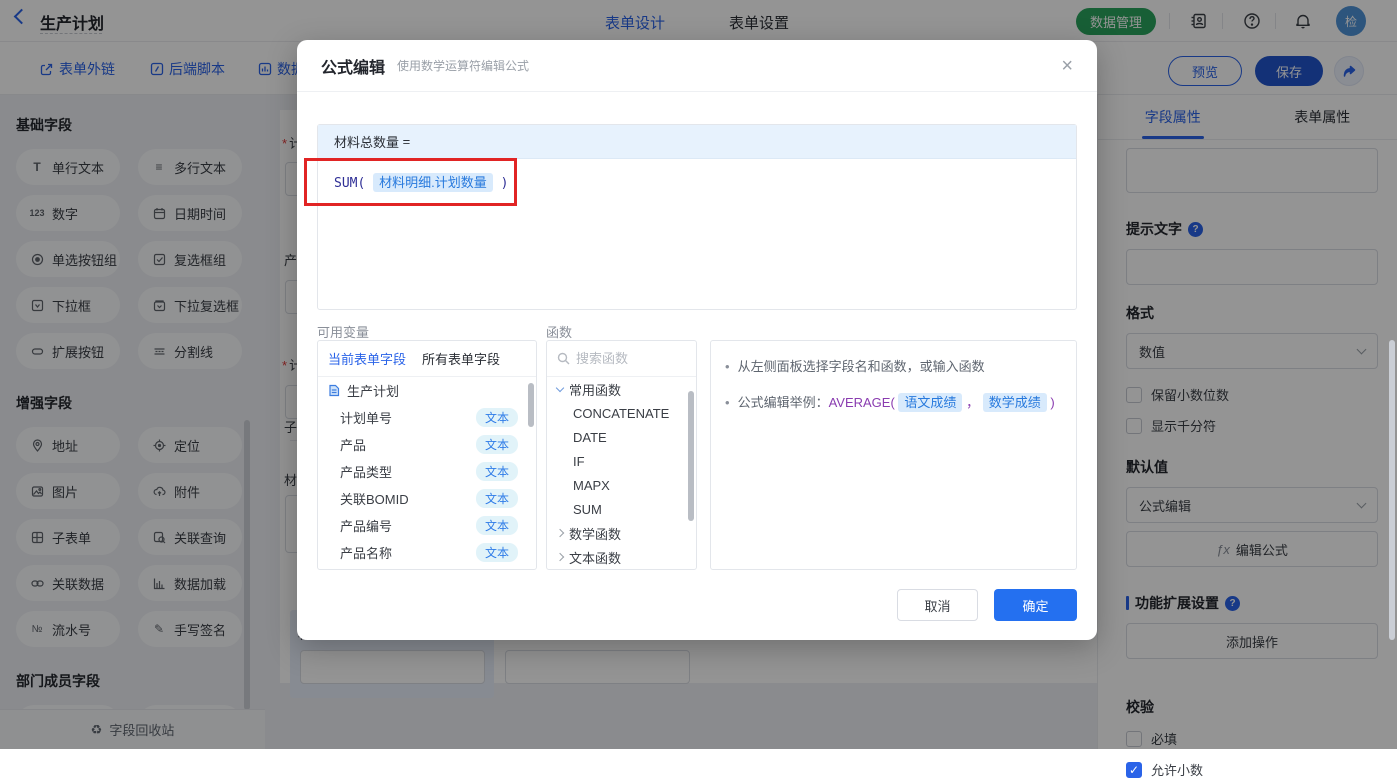  What do you see at coordinates (560, 388) in the screenshot?
I see `chevron-down-icon` at bounding box center [560, 388].